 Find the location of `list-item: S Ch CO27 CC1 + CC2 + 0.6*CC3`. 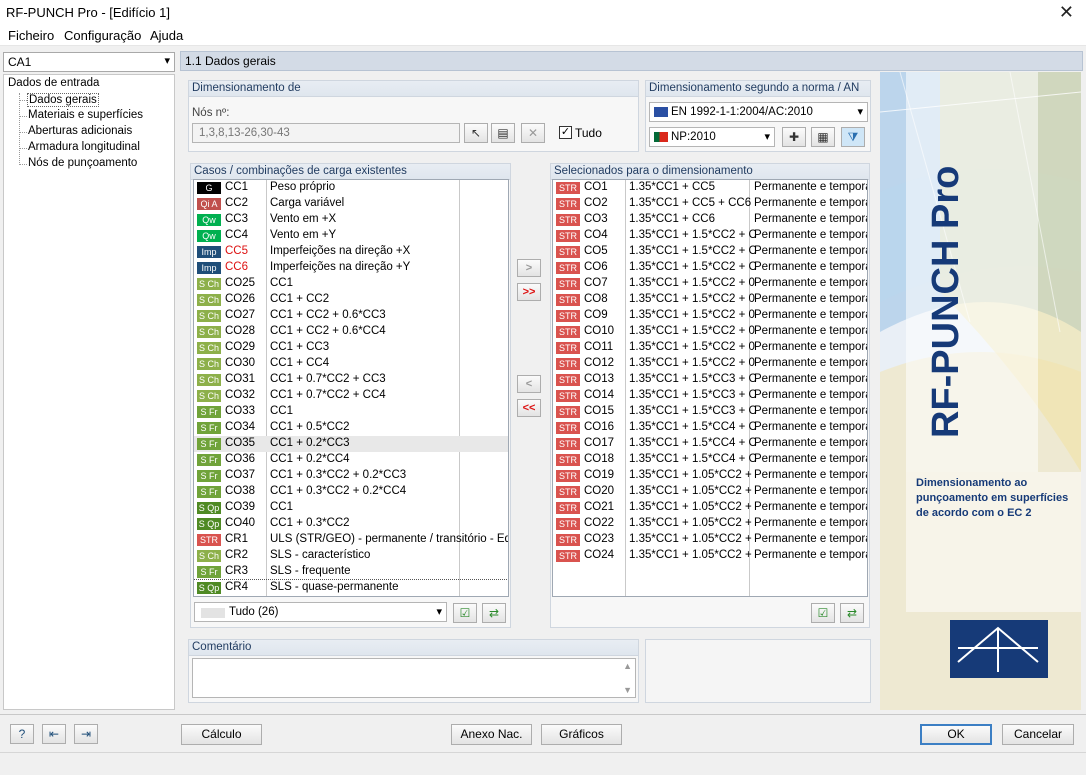

list-item: S Ch CO27 CC1 + CC2 + 0.6*CC3 is located at coordinates (351, 316).